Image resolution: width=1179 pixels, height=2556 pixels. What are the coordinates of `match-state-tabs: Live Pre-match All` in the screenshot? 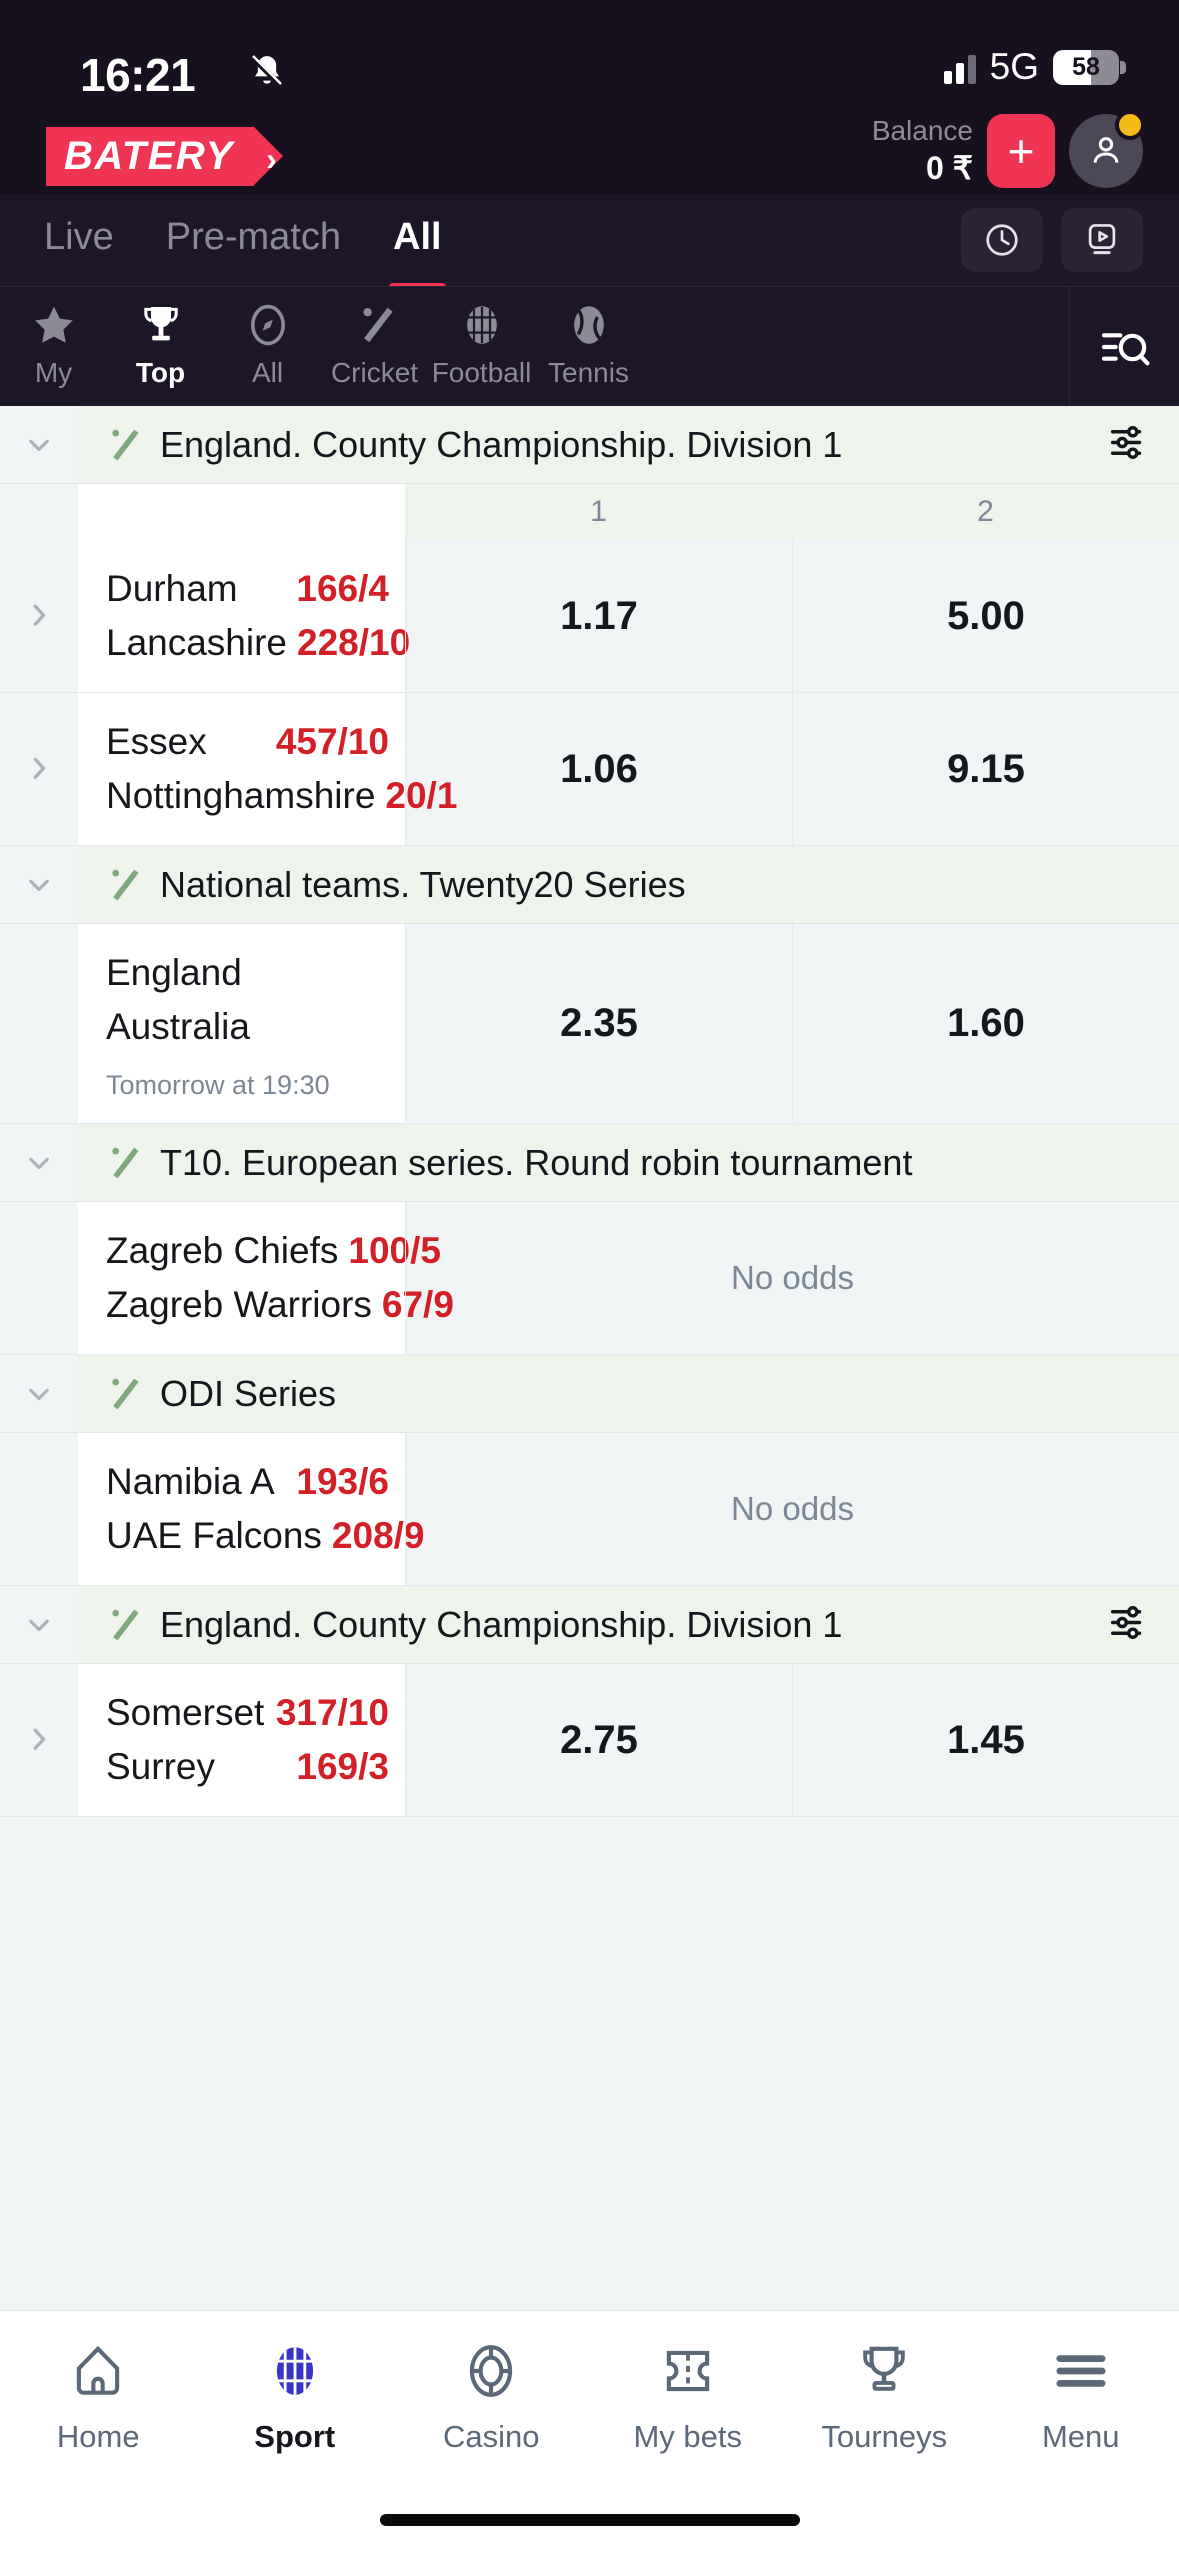 It's located at (589, 242).